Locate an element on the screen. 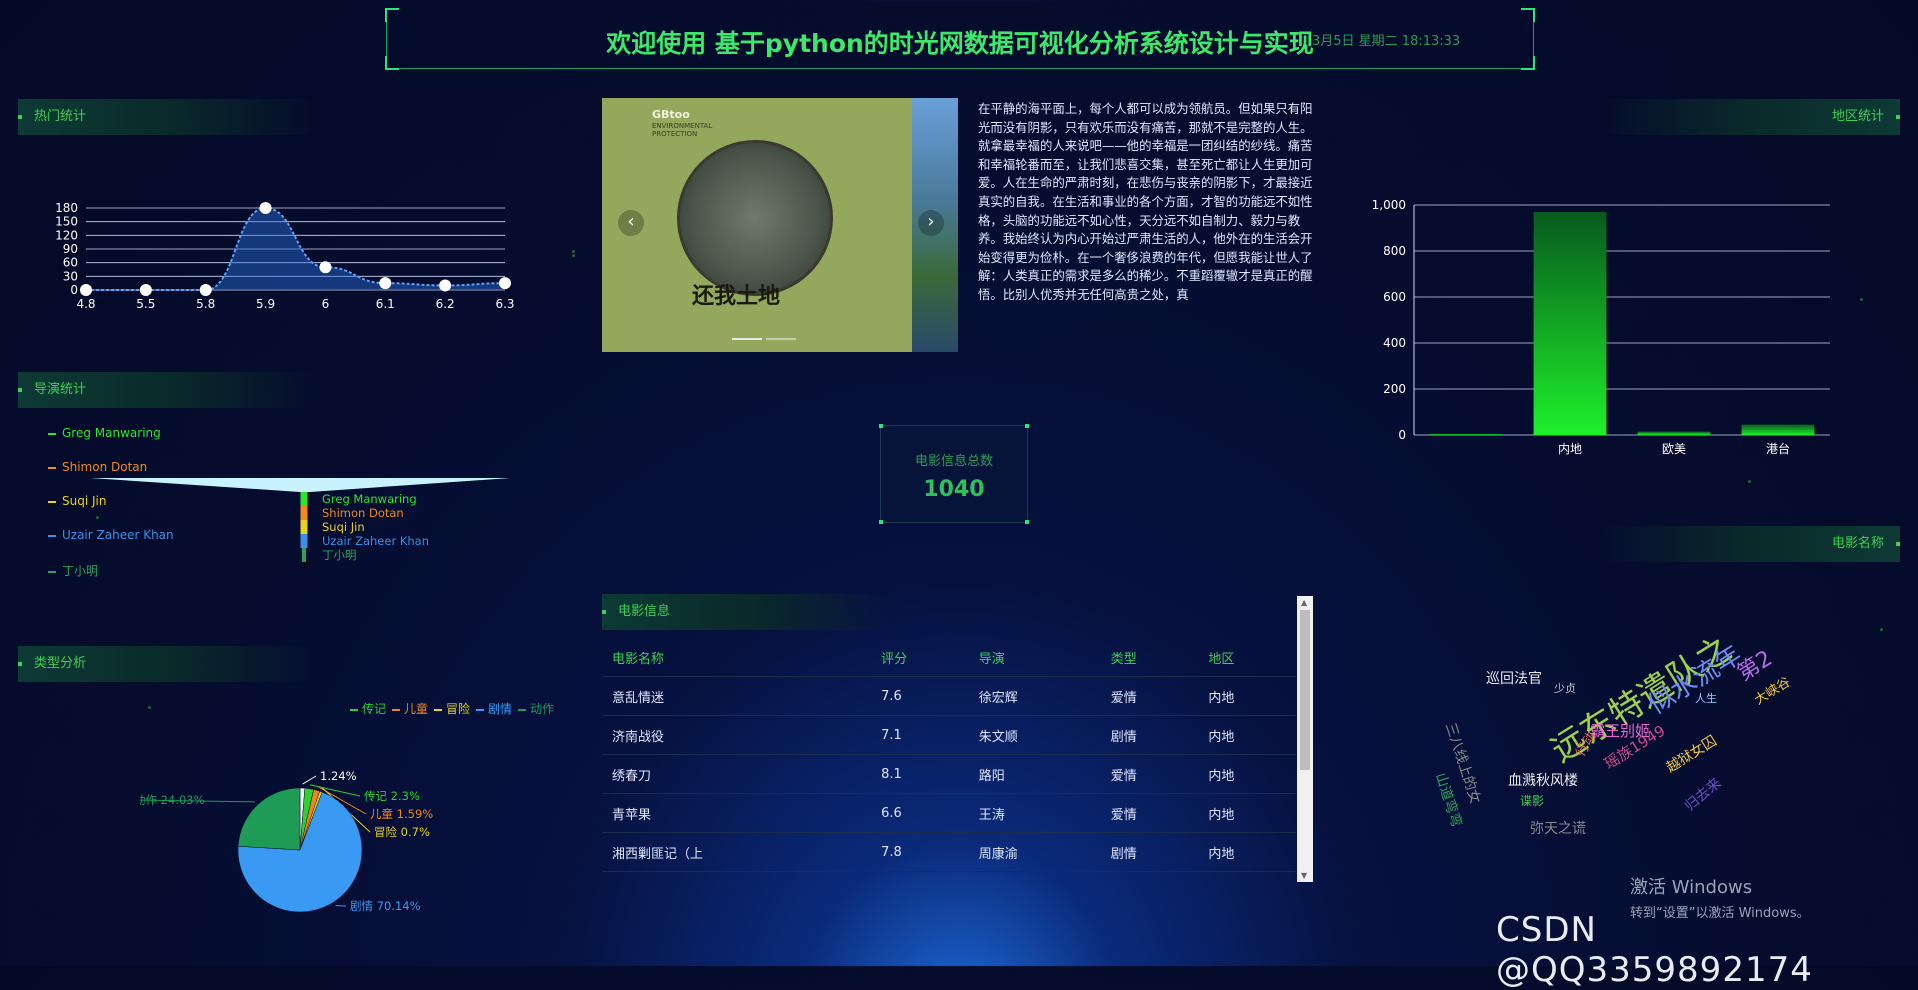  column-header: 导演 is located at coordinates (1035, 657).